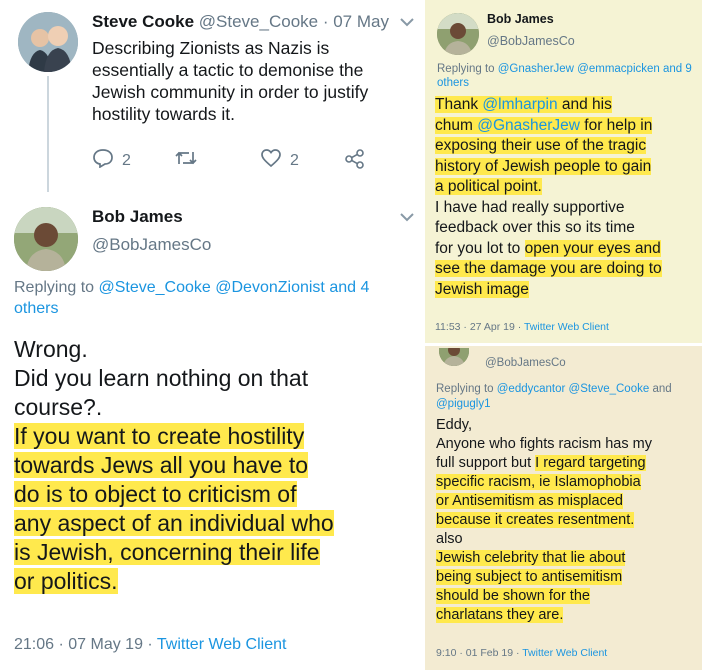 The image size is (702, 670). I want to click on reply-button: 2, so click(111, 160).